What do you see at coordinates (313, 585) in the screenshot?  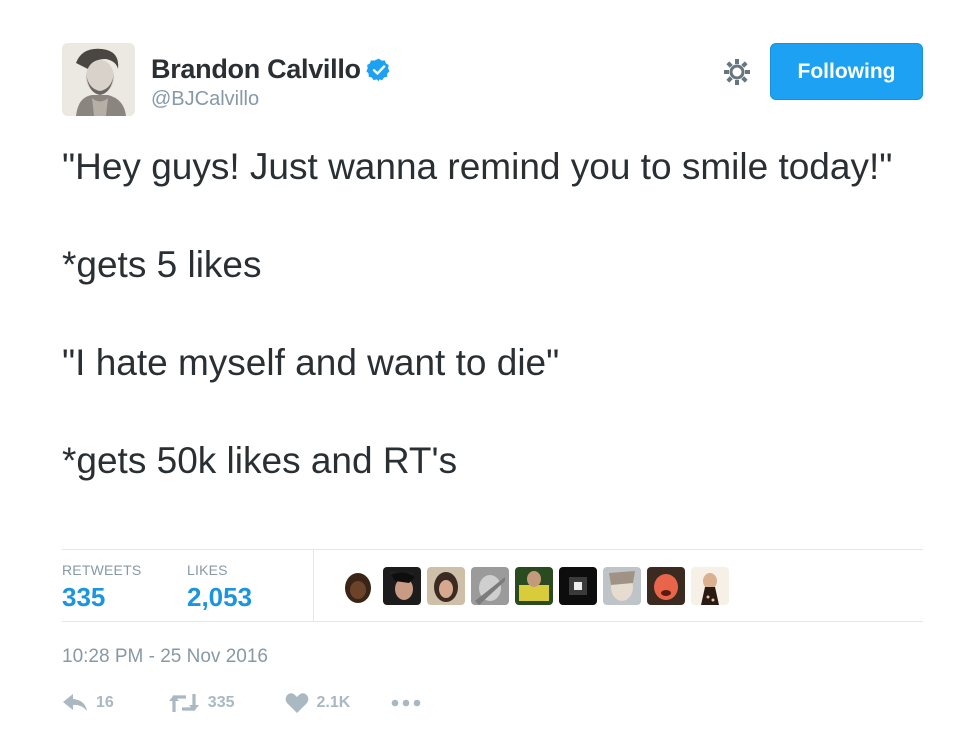 I see `stats-separator` at bounding box center [313, 585].